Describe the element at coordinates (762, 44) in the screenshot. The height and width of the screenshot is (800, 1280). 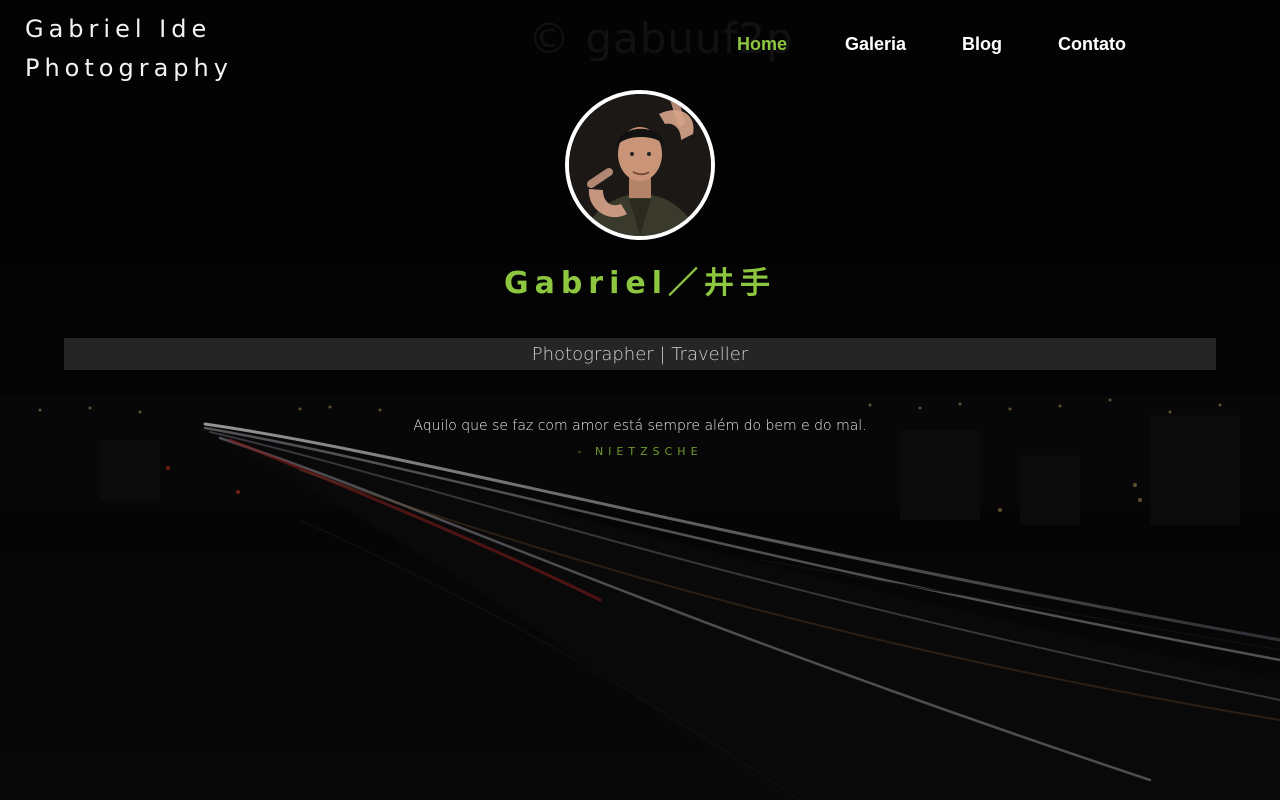
I see `nav-home-link: Home` at that location.